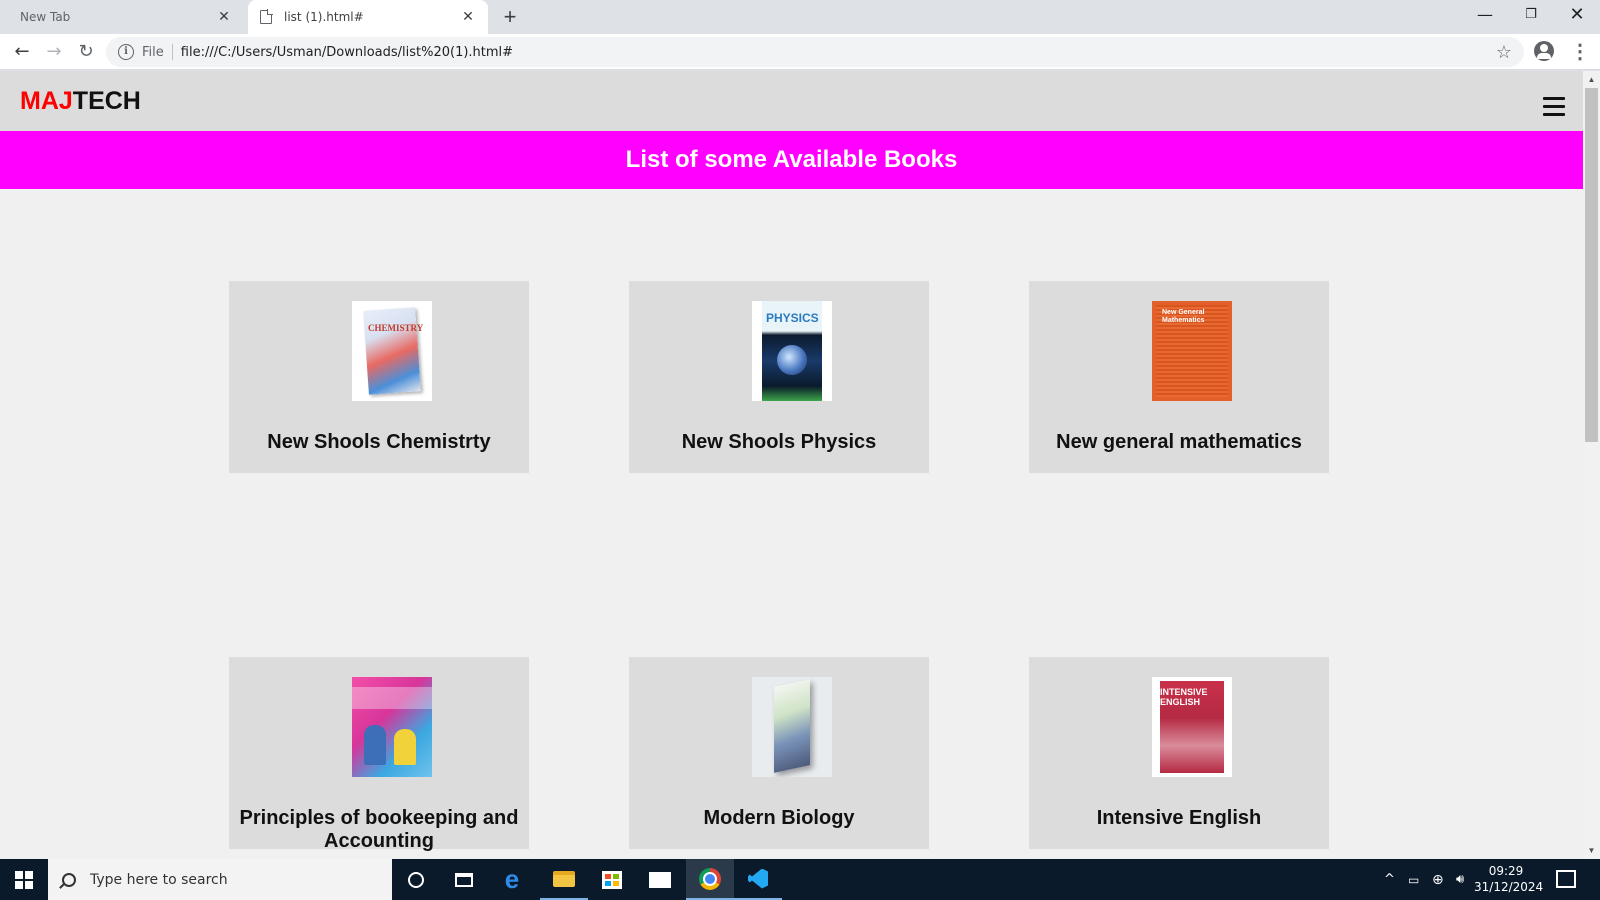 The width and height of the screenshot is (1600, 900). What do you see at coordinates (54, 52) in the screenshot?
I see `forward-button: →` at bounding box center [54, 52].